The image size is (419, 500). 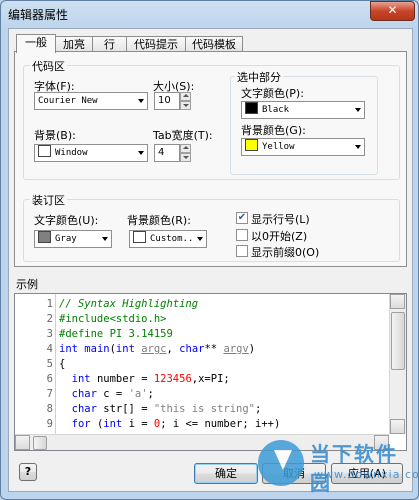 I want to click on selection-title: 选中部分, so click(x=259, y=77).